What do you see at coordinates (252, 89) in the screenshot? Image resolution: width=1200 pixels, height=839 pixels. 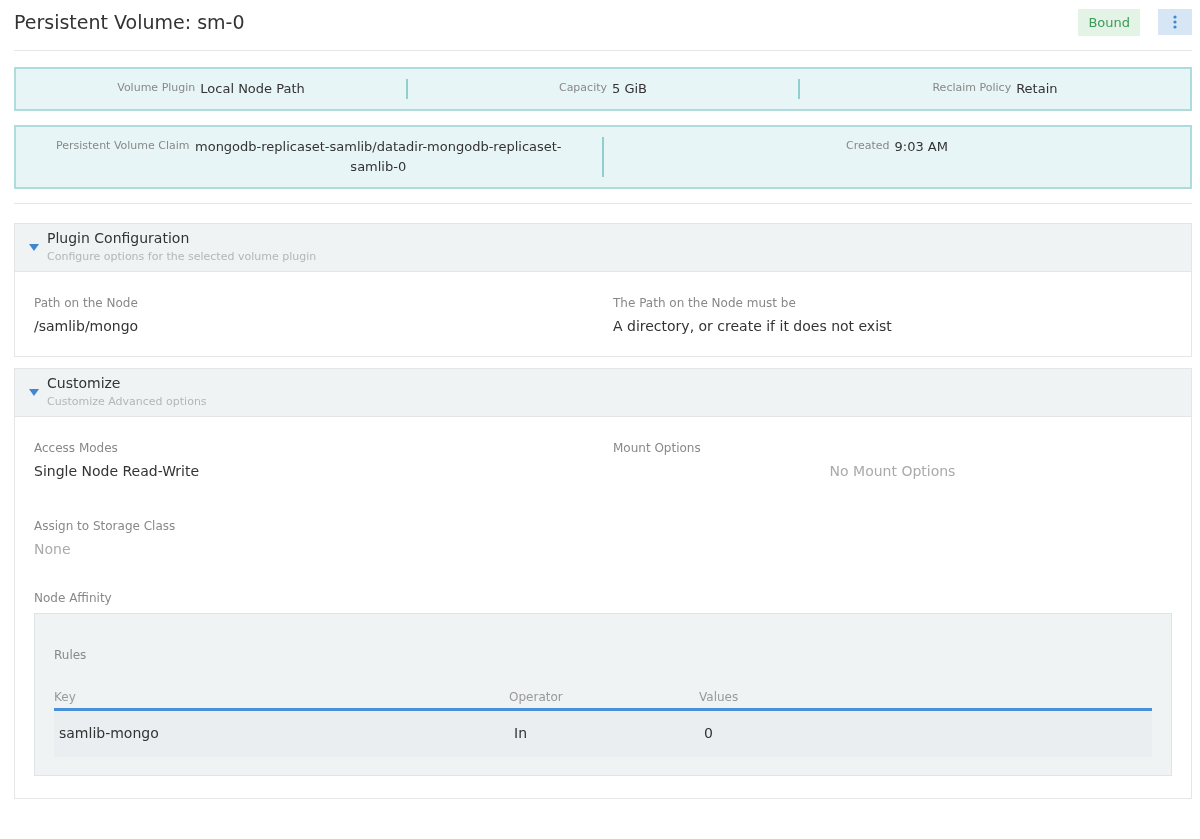 I see `summary-value: Local Node Path` at bounding box center [252, 89].